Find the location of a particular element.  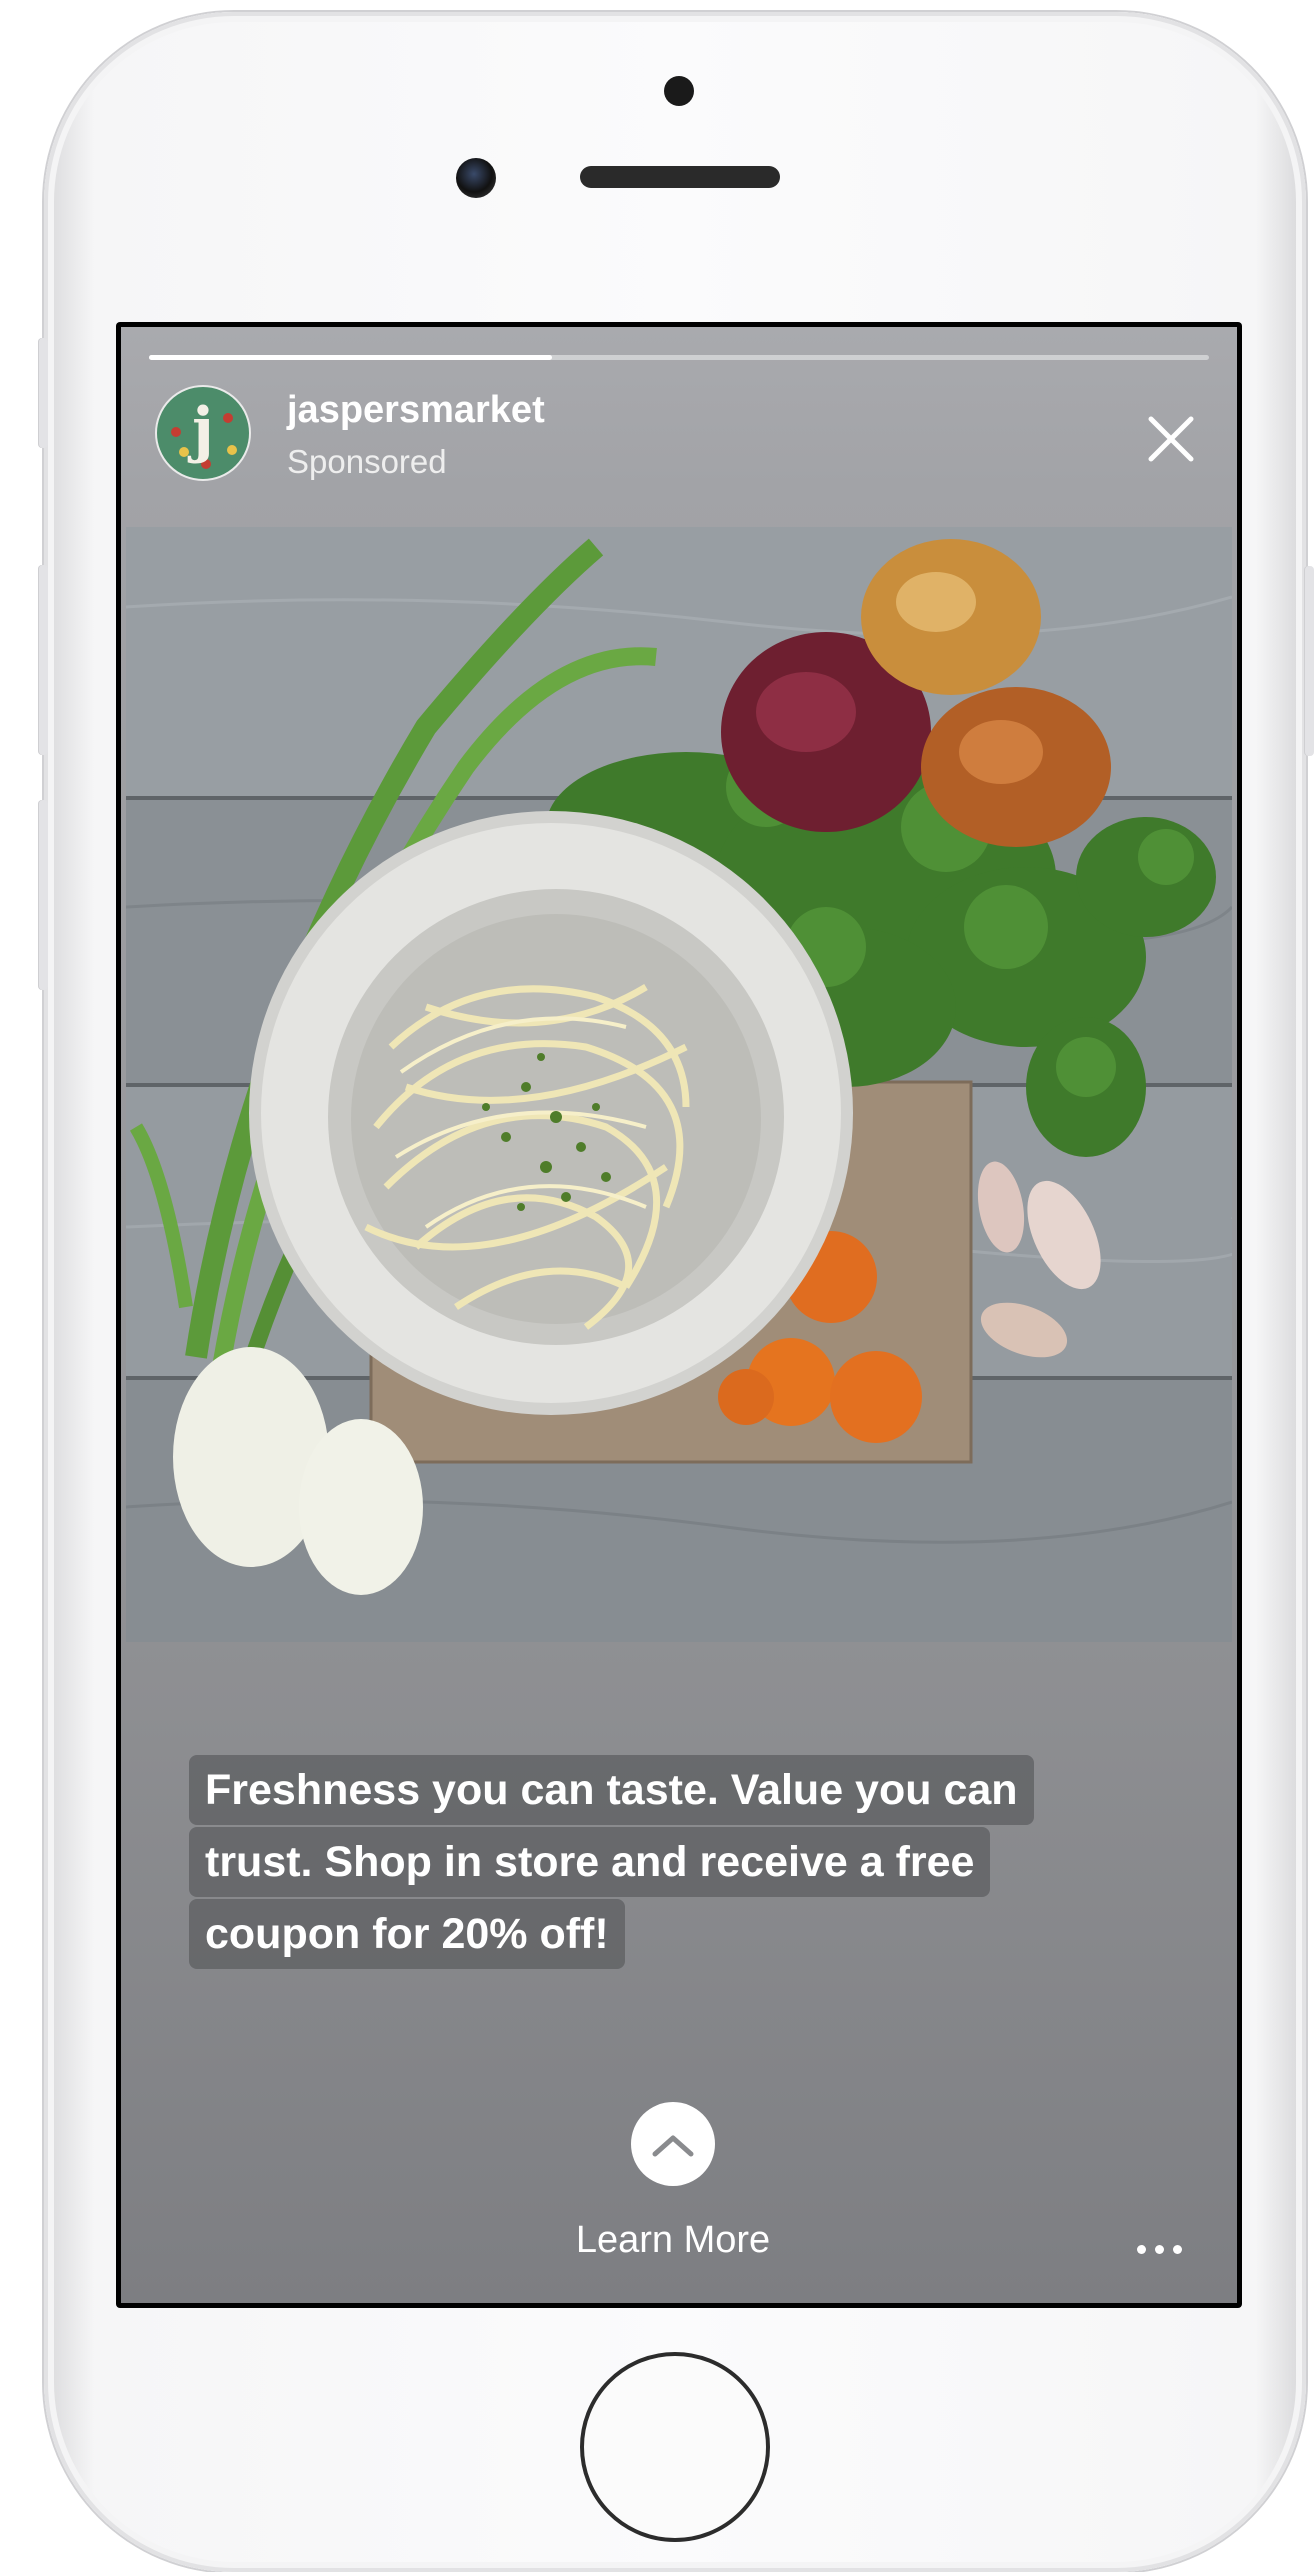

sponsored-label: Sponsored is located at coordinates (367, 461).